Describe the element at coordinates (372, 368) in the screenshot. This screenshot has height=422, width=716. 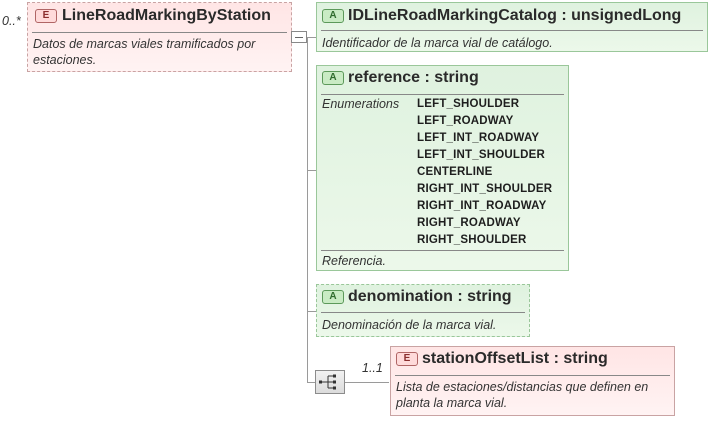
I see `element-multiplicity: 1..1` at that location.